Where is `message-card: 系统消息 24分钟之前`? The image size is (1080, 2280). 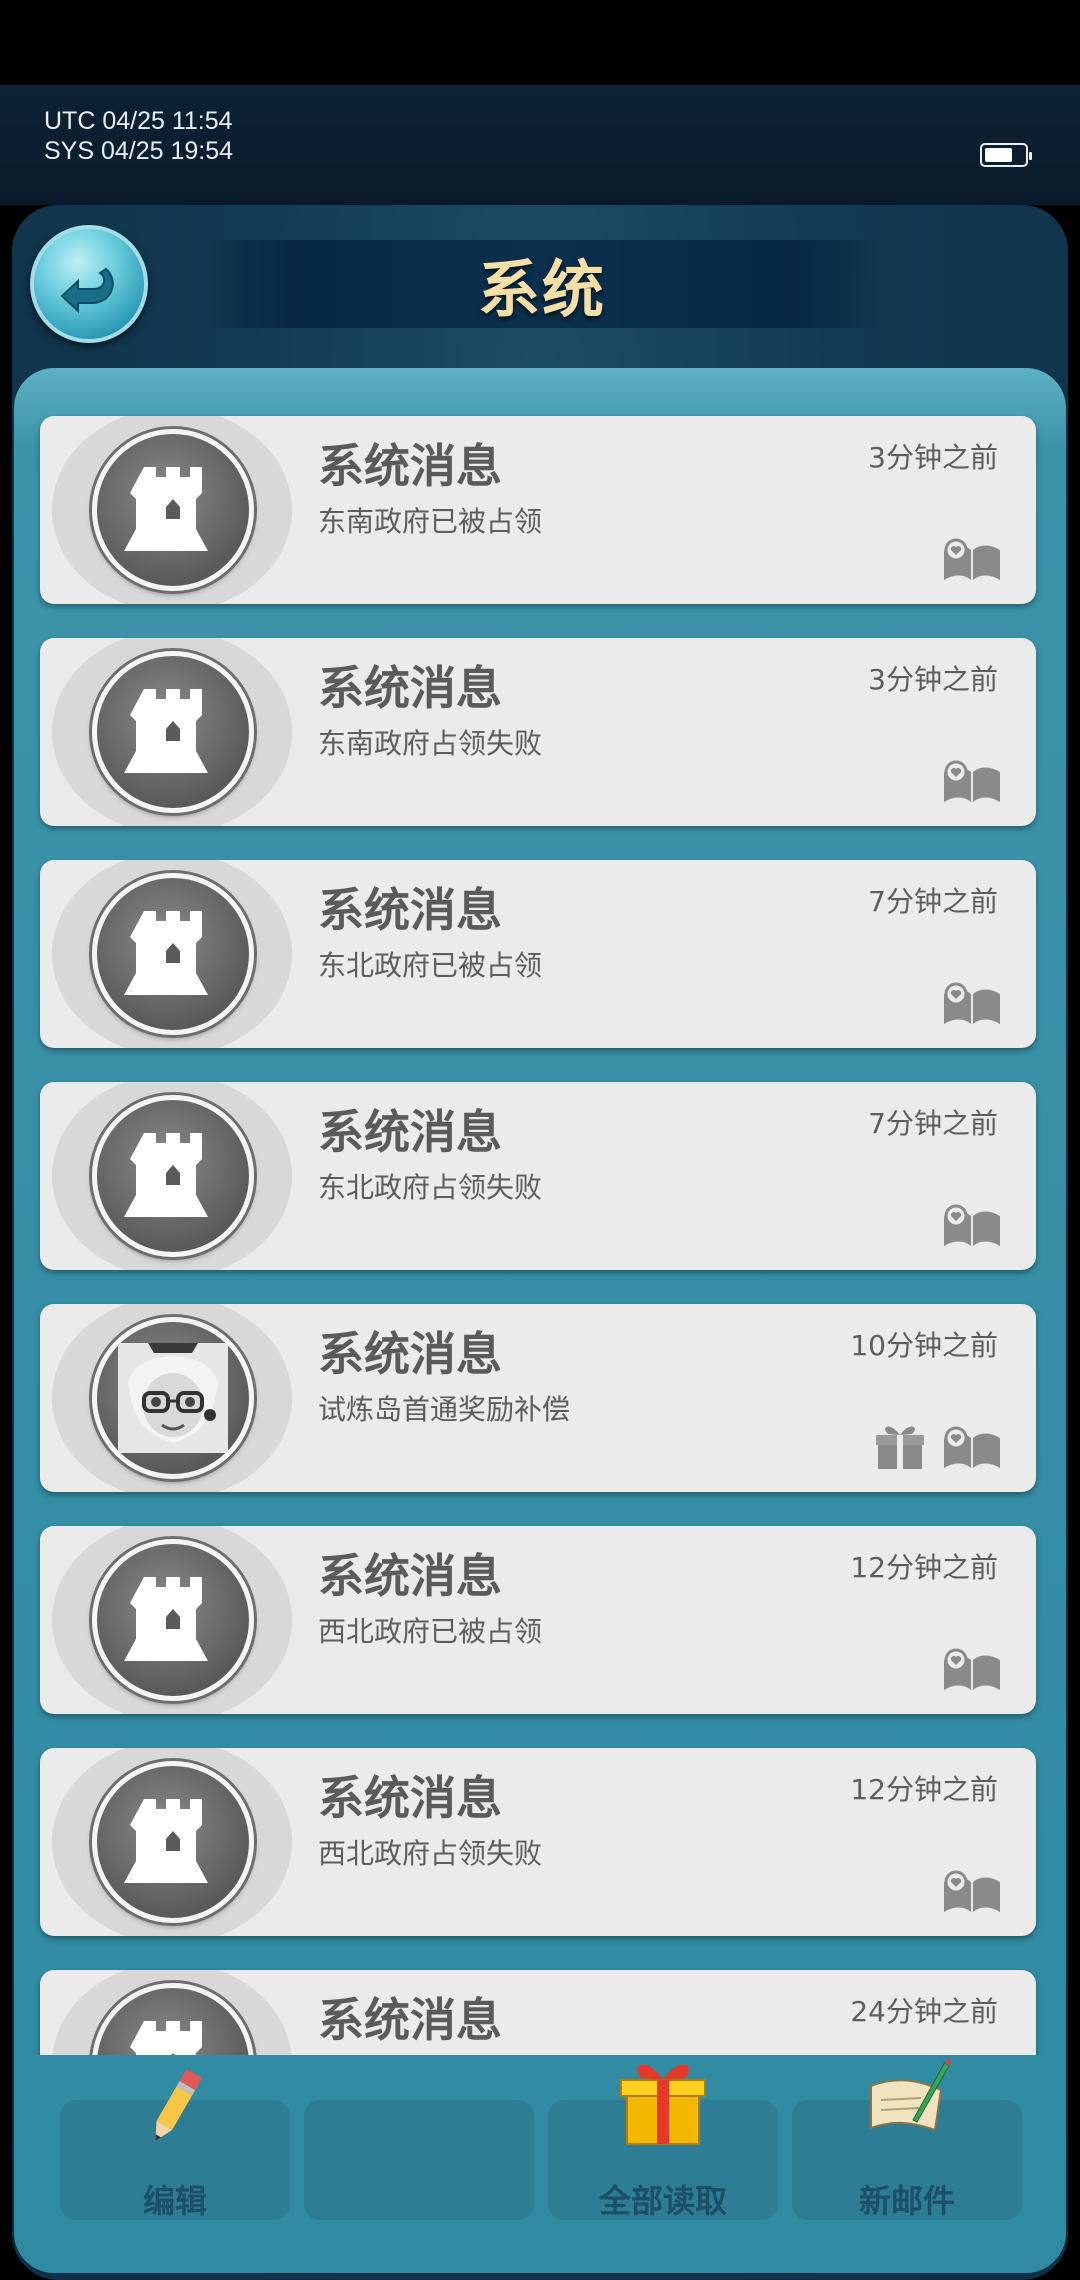 message-card: 系统消息 24分钟之前 is located at coordinates (538, 2012).